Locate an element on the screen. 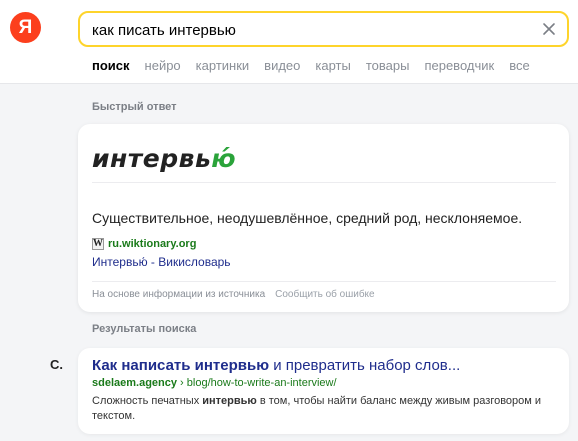 The width and height of the screenshot is (578, 441). tab-images: картинки is located at coordinates (223, 67).